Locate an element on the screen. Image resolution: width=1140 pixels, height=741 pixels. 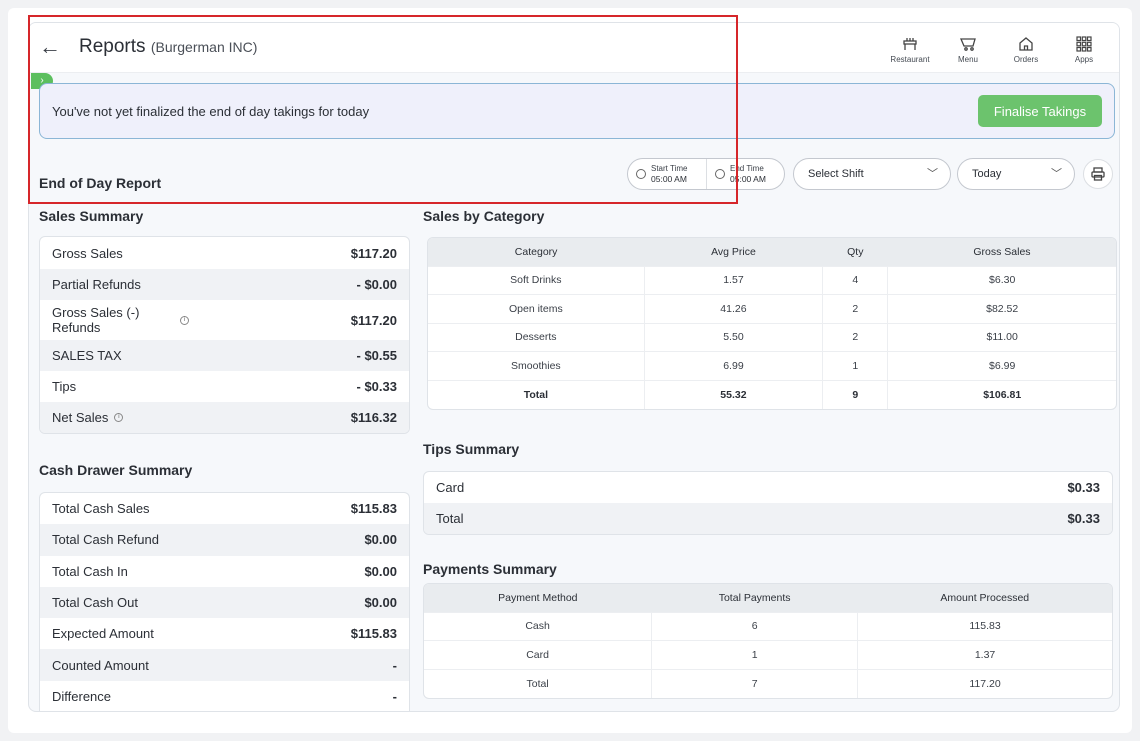
table-cell: $6.30 is located at coordinates (1001, 280).